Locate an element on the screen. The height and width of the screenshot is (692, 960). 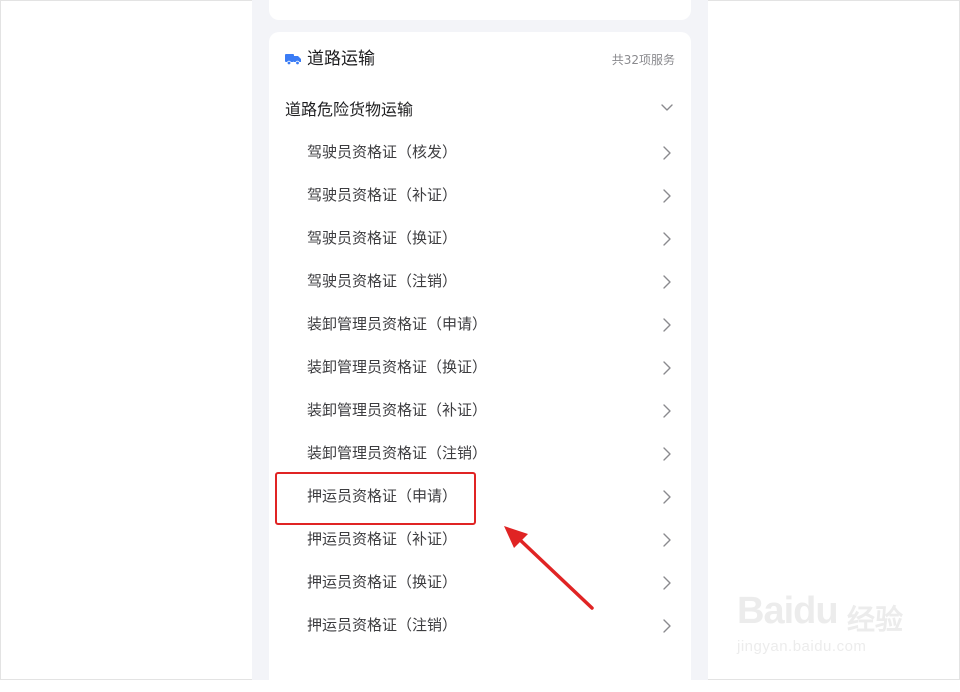
service-item-label: 押运员资格证（注销） is located at coordinates (382, 625).